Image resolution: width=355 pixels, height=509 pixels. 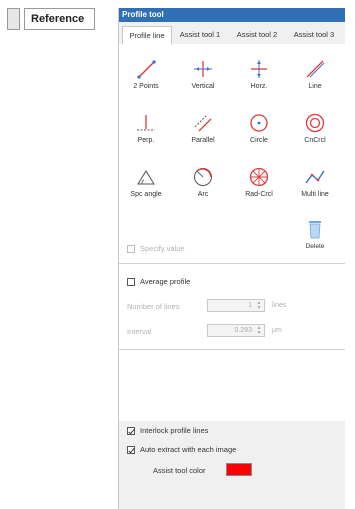 What do you see at coordinates (279, 305) in the screenshot?
I see `number-of-lines-unit: lines` at bounding box center [279, 305].